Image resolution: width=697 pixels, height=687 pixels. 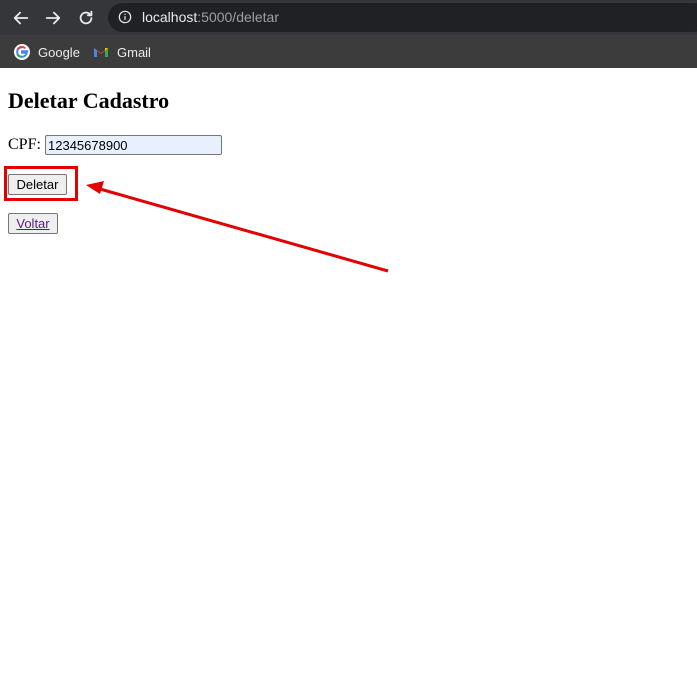 I want to click on arrow-right-icon, so click(x=53, y=18).